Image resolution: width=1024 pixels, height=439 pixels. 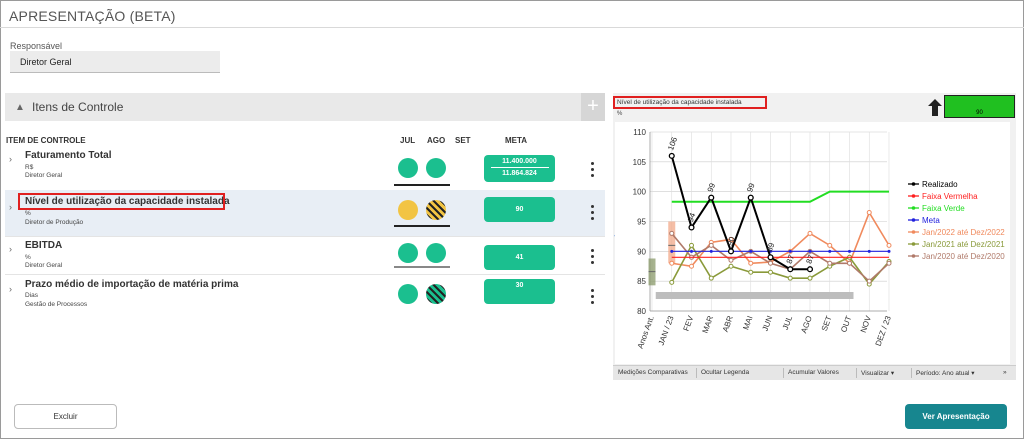 I want to click on item-owner: Diretor de Produção, so click(x=54, y=222).